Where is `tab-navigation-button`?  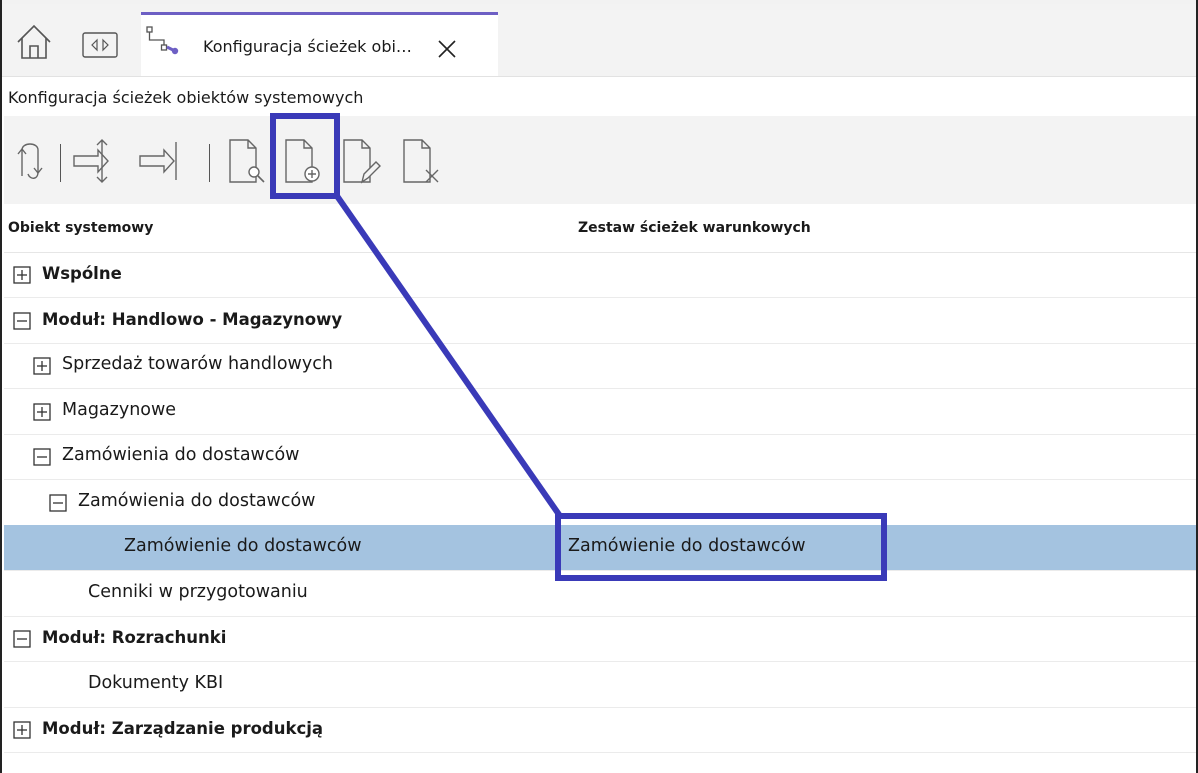 tab-navigation-button is located at coordinates (100, 45).